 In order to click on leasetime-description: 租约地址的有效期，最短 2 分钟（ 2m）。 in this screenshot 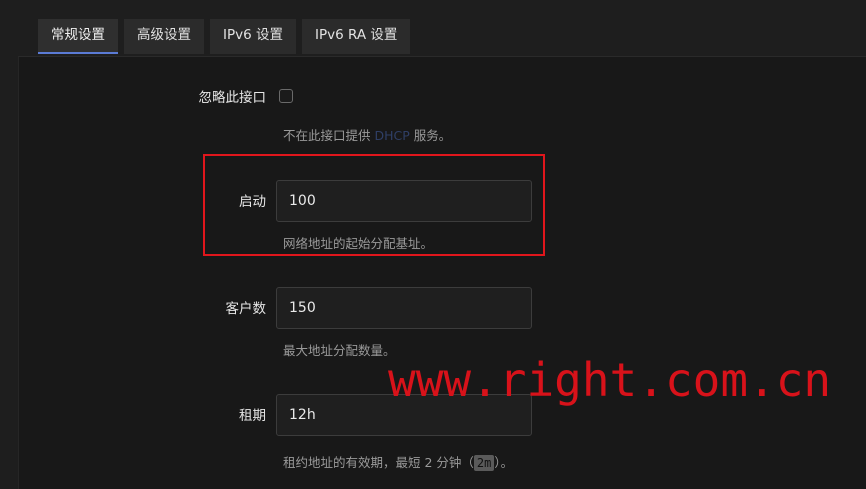, I will do `click(398, 463)`.